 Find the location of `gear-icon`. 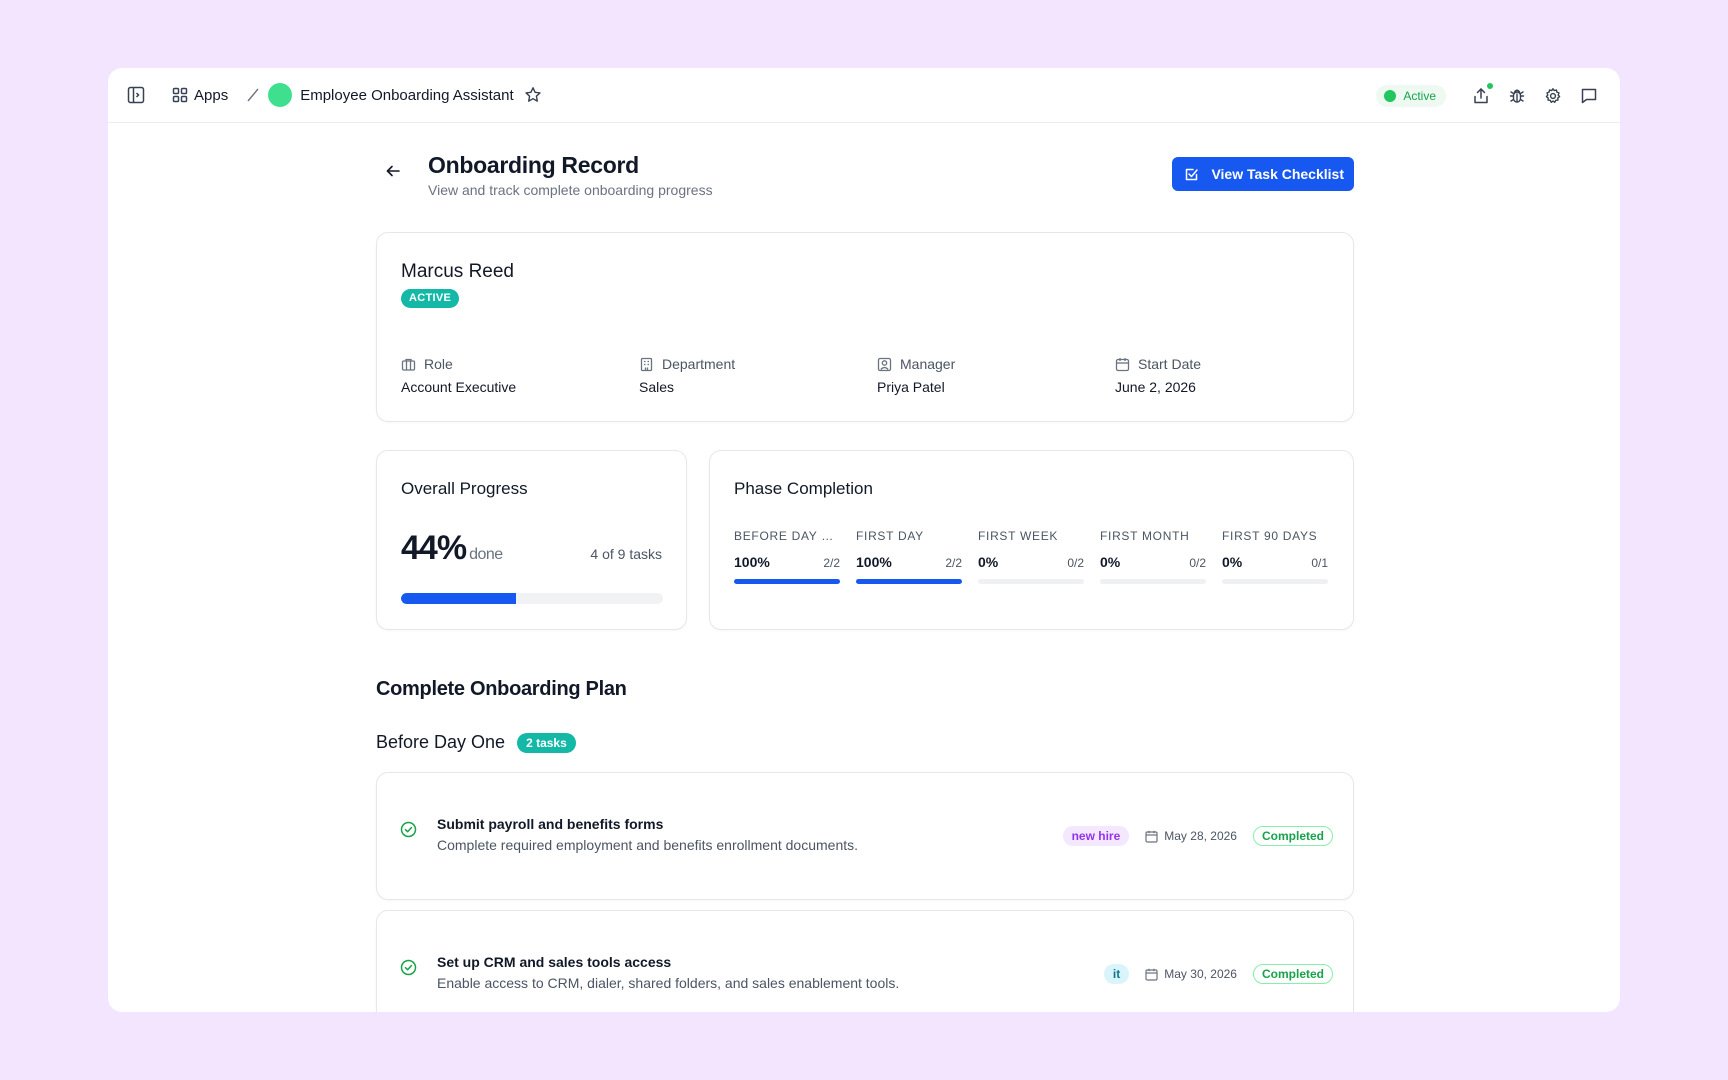

gear-icon is located at coordinates (1553, 96).